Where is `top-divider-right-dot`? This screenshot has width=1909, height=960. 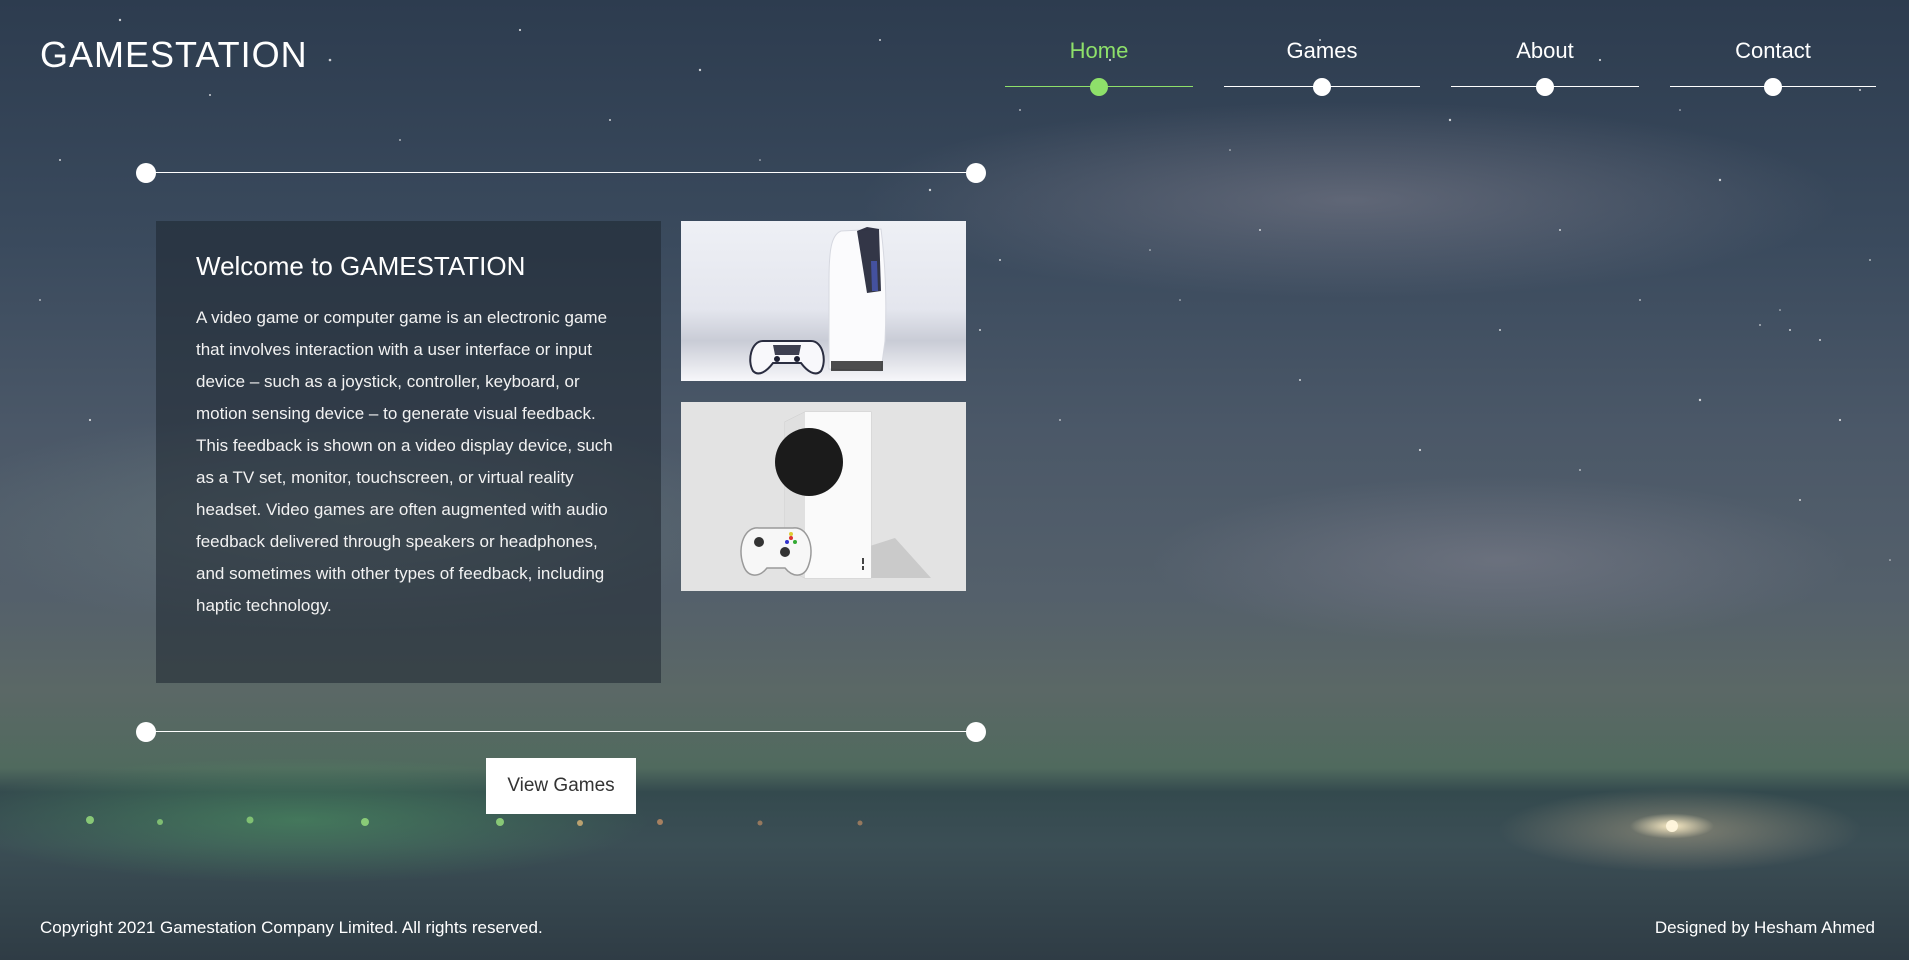
top-divider-right-dot is located at coordinates (976, 173).